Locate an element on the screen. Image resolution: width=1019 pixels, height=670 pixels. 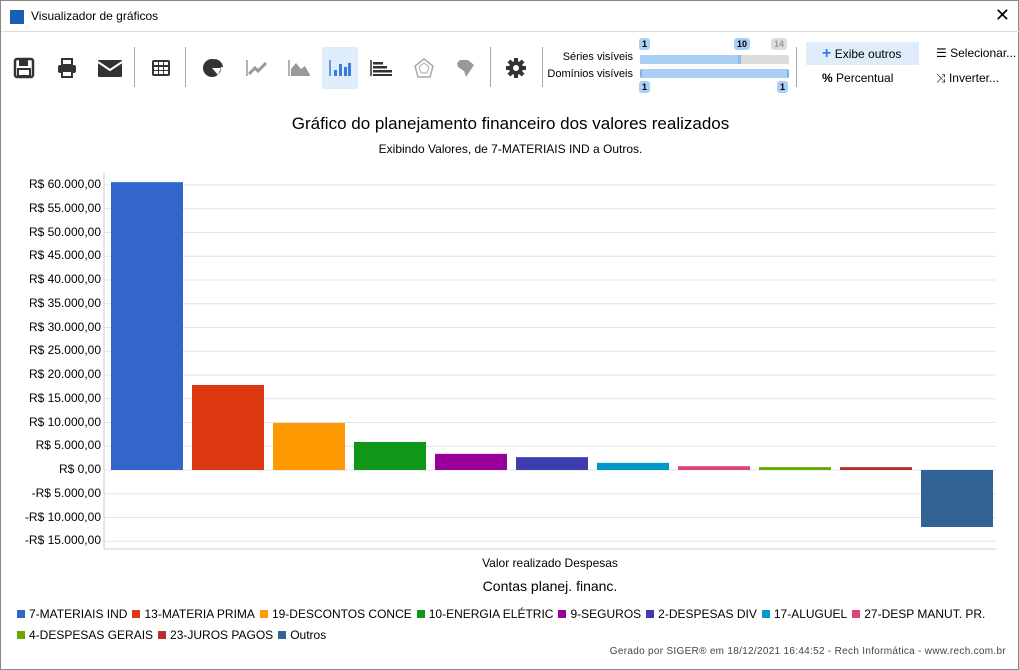
bar-13-MATERIA PRIMA is located at coordinates (228, 427).